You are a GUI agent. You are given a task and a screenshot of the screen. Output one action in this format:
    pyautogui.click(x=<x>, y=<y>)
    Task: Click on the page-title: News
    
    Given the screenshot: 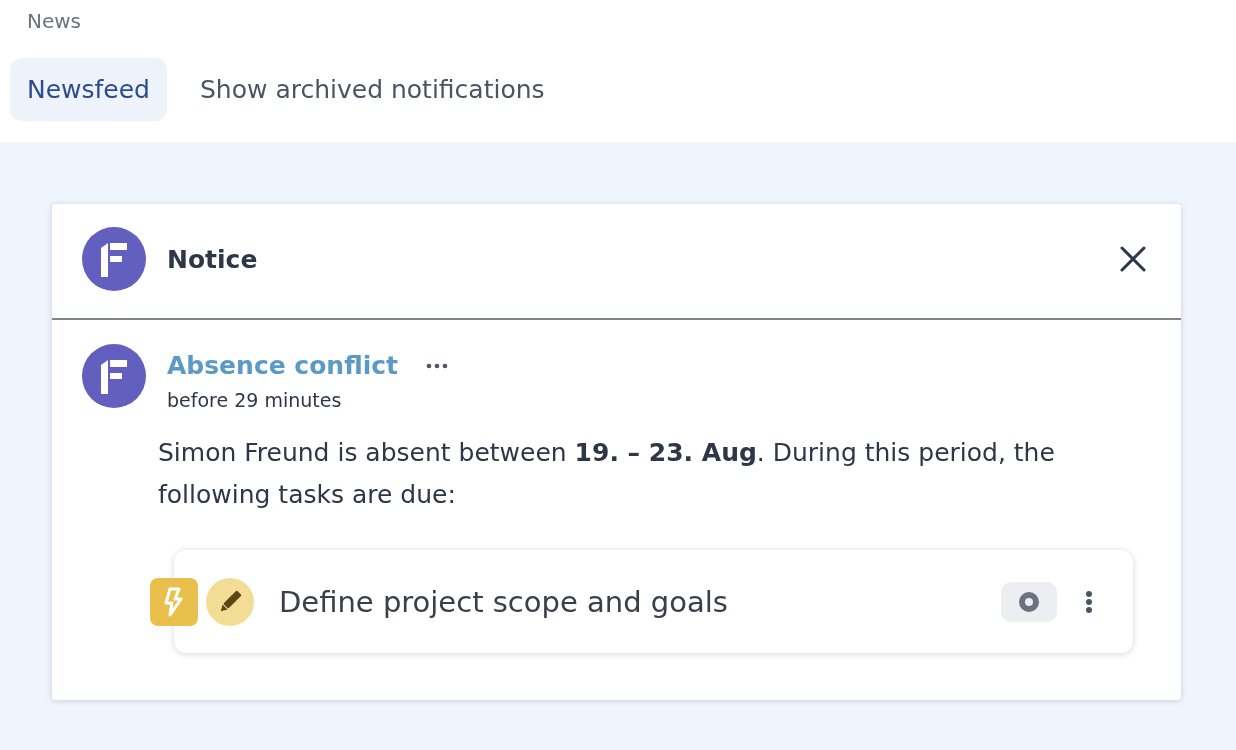 What is the action you would take?
    pyautogui.click(x=54, y=21)
    